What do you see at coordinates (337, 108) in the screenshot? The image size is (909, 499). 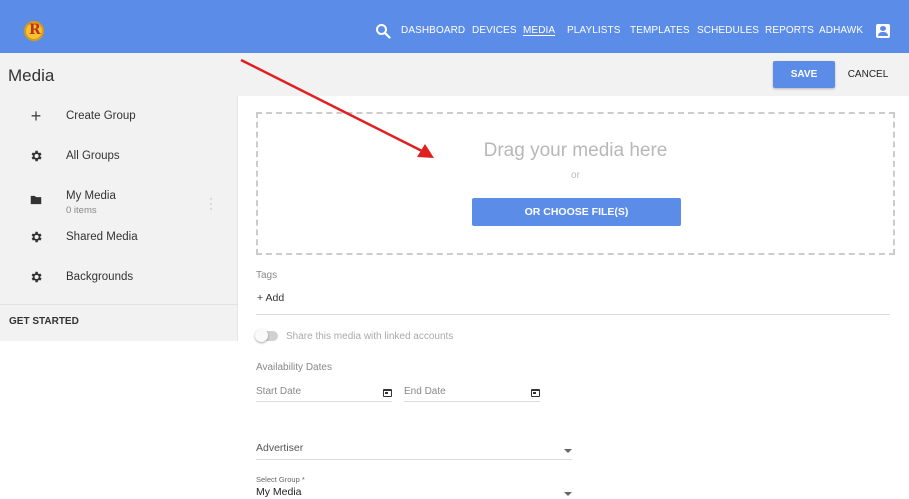 I see `annotation-arrow` at bounding box center [337, 108].